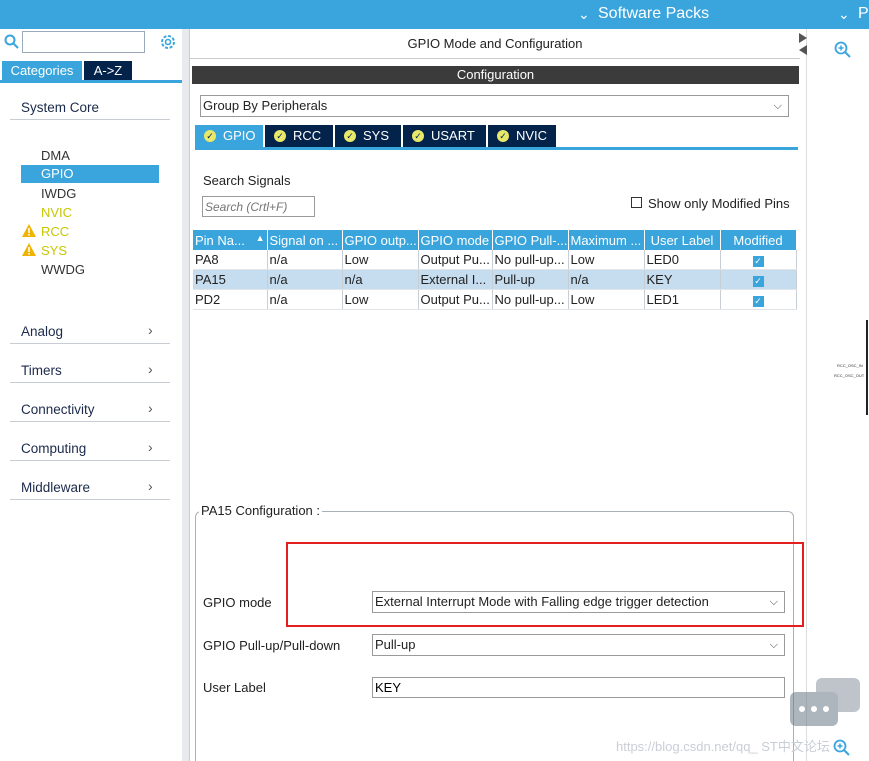 The width and height of the screenshot is (869, 761). I want to click on collapse-arrow-icon, so click(803, 43).